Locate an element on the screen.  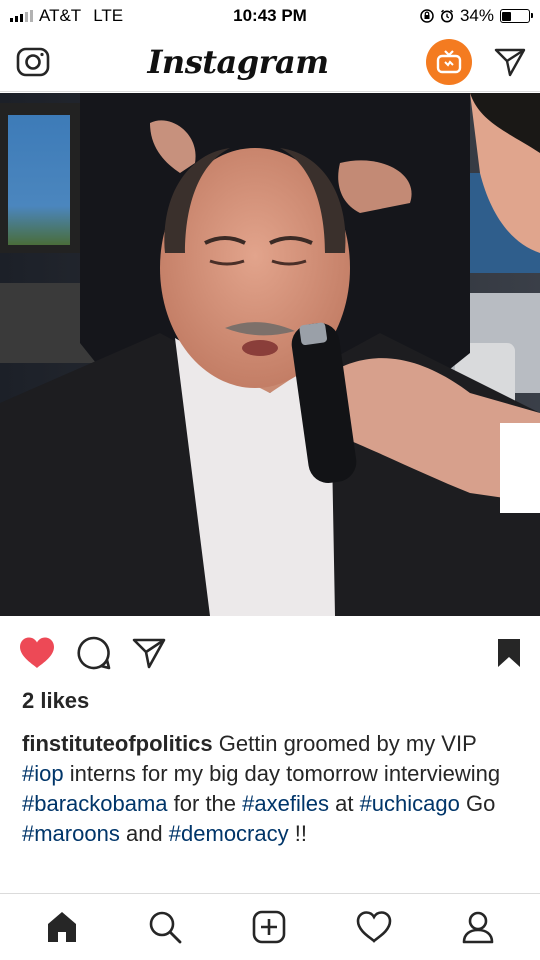
new-post-icon is located at coordinates (269, 927).